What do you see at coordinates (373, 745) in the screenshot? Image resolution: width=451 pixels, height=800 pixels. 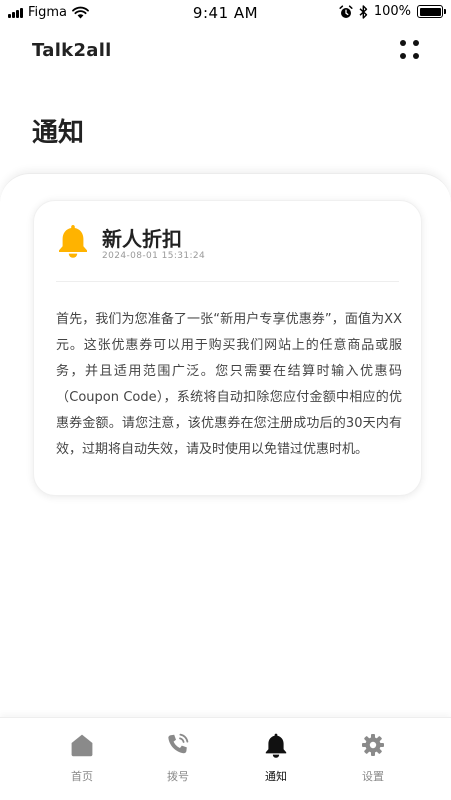 I see `gear-icon` at bounding box center [373, 745].